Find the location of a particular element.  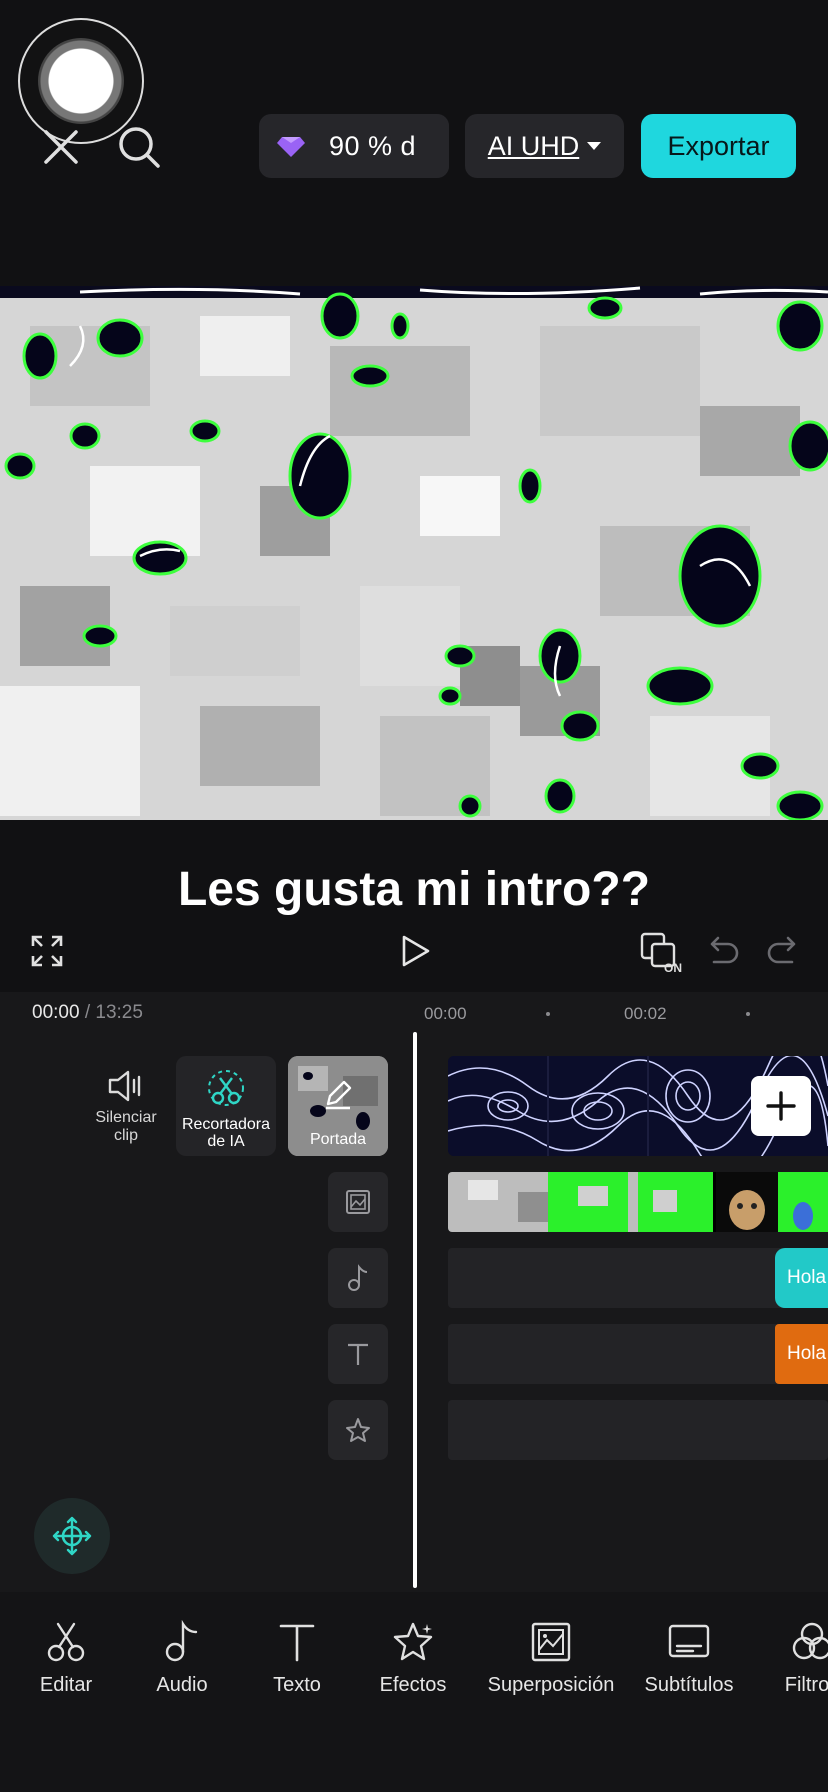

mute-clip-button: Silenciar clip is located at coordinates (126, 1106).